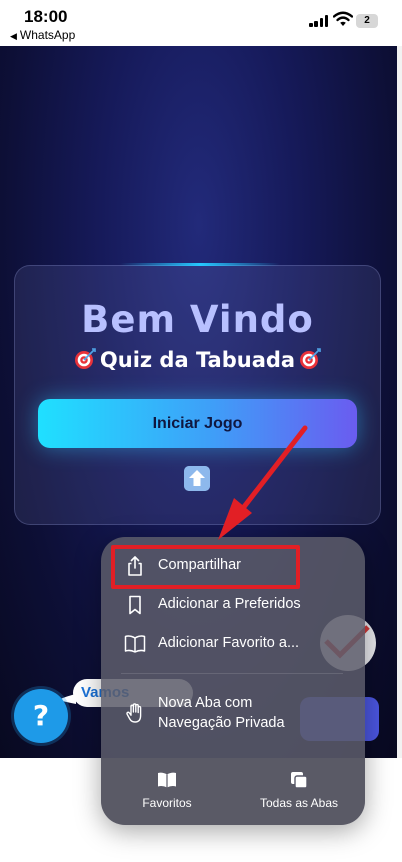 This screenshot has height=862, width=402. I want to click on start-game-button: Iniciar Jogo, so click(197, 423).